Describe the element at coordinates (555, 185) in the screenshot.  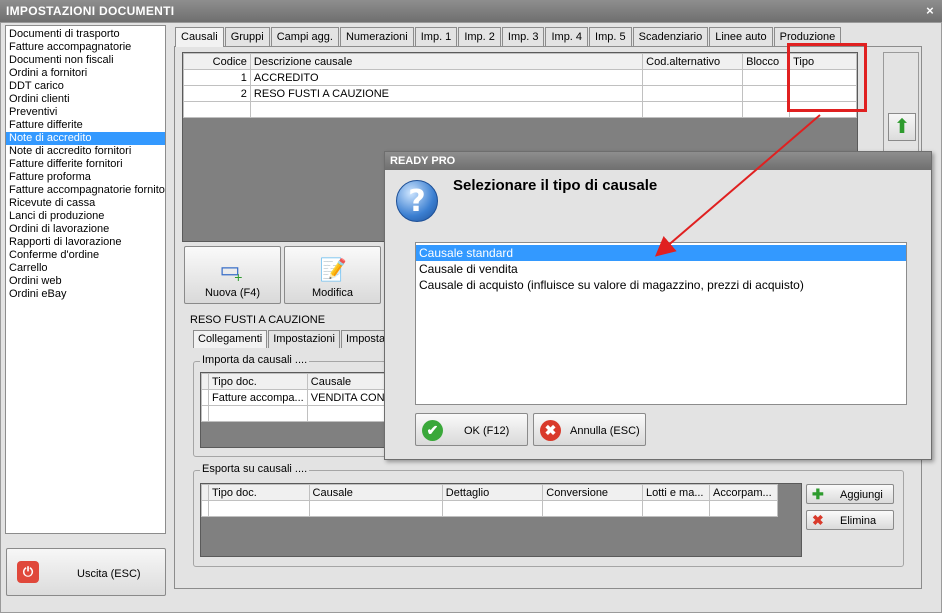
I see `dialog-prompt: Selezionare il tipo di causale` at that location.